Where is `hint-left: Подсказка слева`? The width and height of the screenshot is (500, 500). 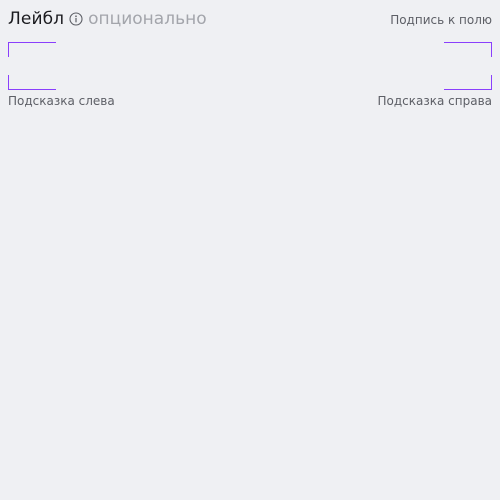
hint-left: Подсказка слева is located at coordinates (61, 101).